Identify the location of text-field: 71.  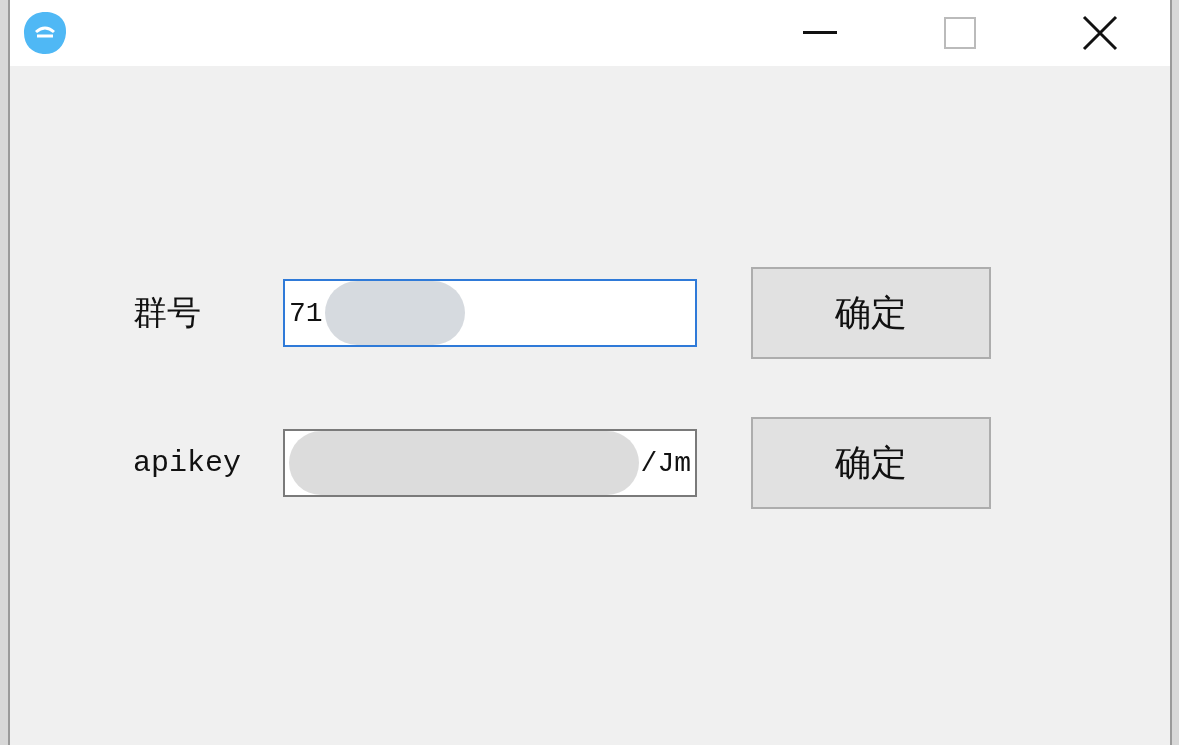
(490, 313).